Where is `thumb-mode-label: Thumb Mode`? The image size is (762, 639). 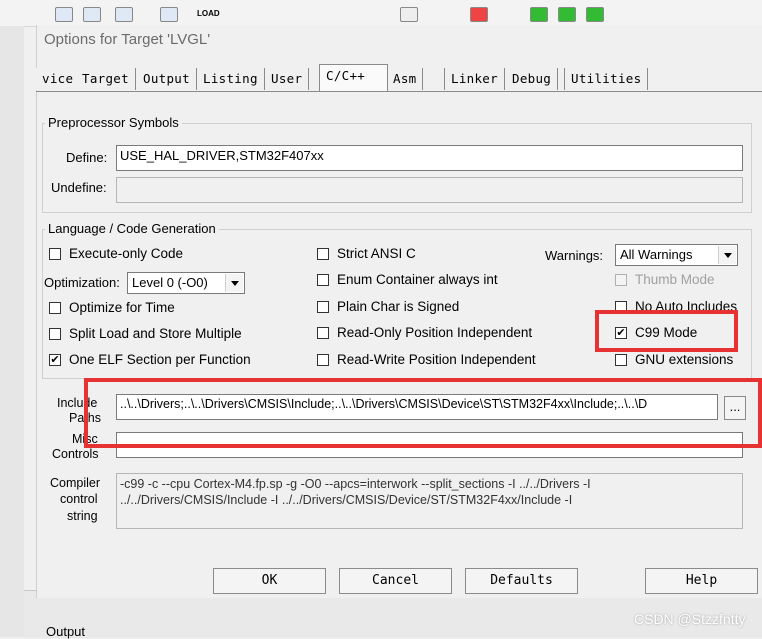
thumb-mode-label: Thumb Mode is located at coordinates (675, 279).